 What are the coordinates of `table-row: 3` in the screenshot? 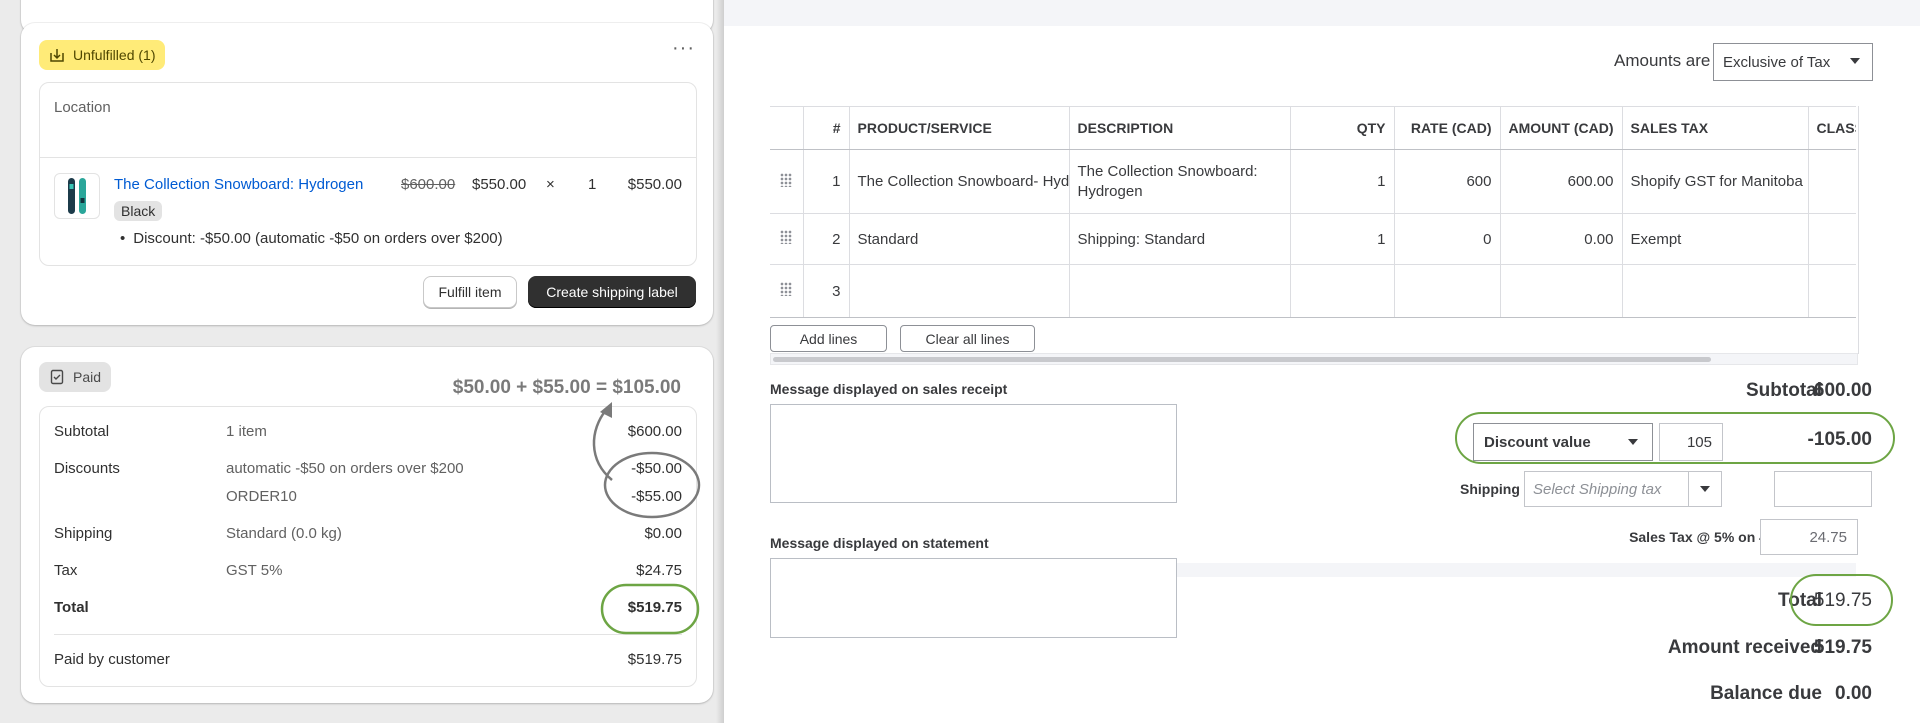 It's located at (1313, 291).